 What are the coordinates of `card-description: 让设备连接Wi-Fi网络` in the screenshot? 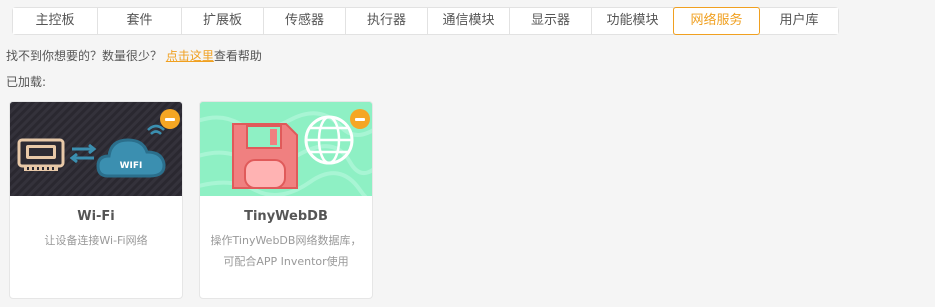 It's located at (96, 240).